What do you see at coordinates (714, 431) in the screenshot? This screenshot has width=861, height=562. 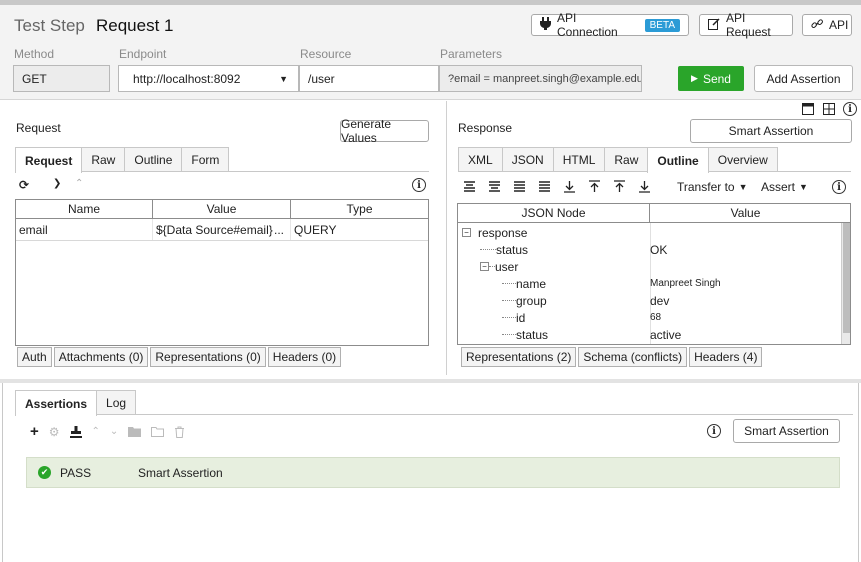 I see `assertions-info-icon: i` at bounding box center [714, 431].